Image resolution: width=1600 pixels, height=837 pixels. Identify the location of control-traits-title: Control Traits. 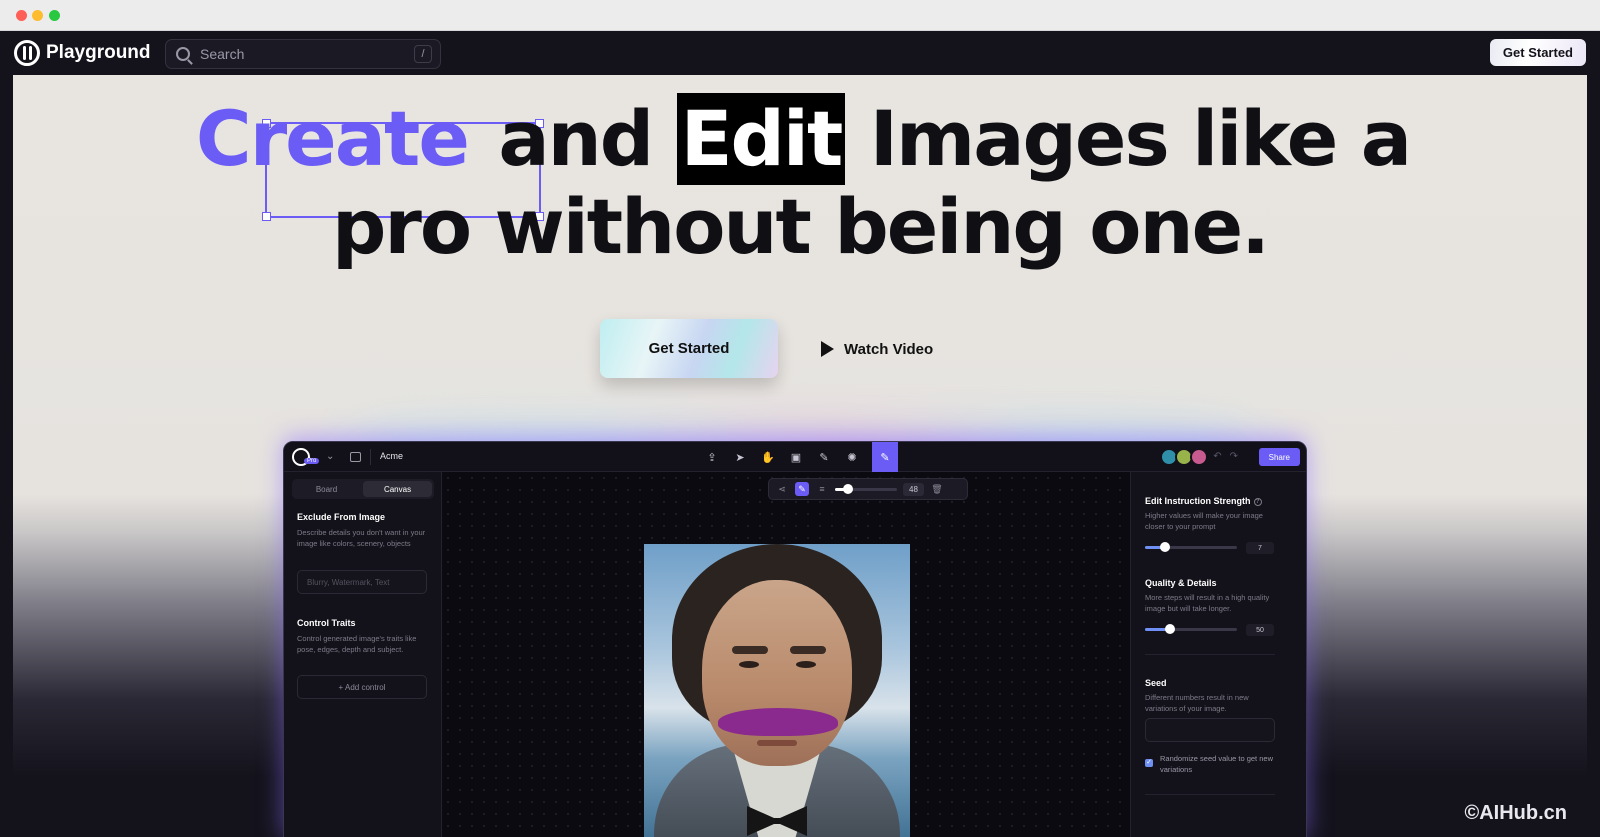
(326, 623).